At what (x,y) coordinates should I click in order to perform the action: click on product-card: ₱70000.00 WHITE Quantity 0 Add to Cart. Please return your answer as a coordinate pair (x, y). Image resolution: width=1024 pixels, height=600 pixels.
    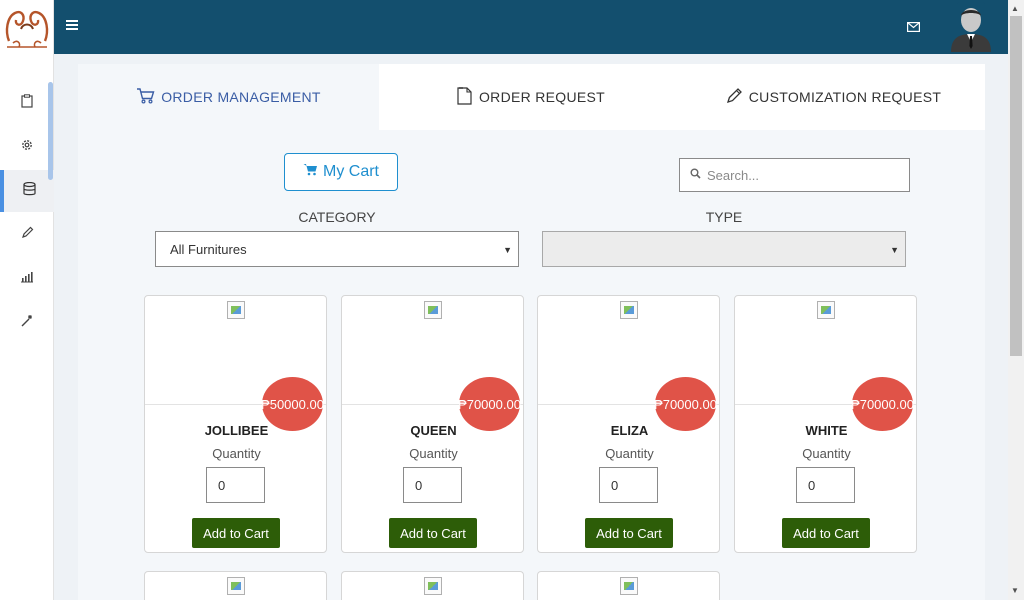
    Looking at the image, I should click on (825, 424).